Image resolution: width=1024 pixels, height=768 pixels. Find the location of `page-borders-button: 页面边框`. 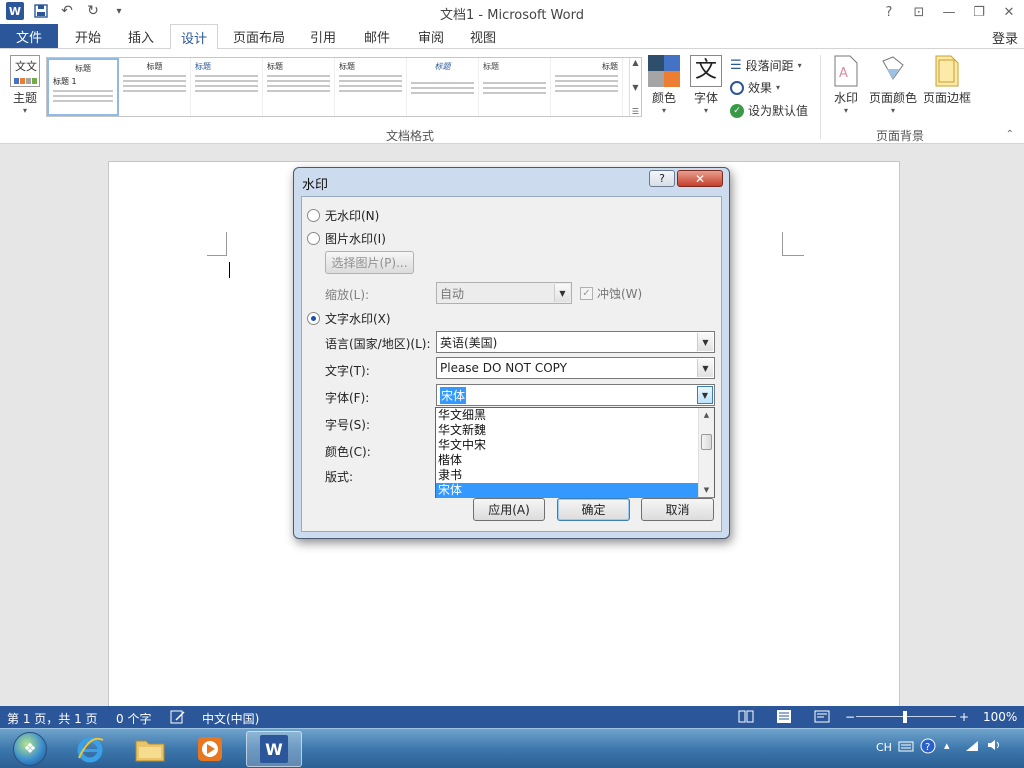

page-borders-button: 页面边框 is located at coordinates (947, 80).